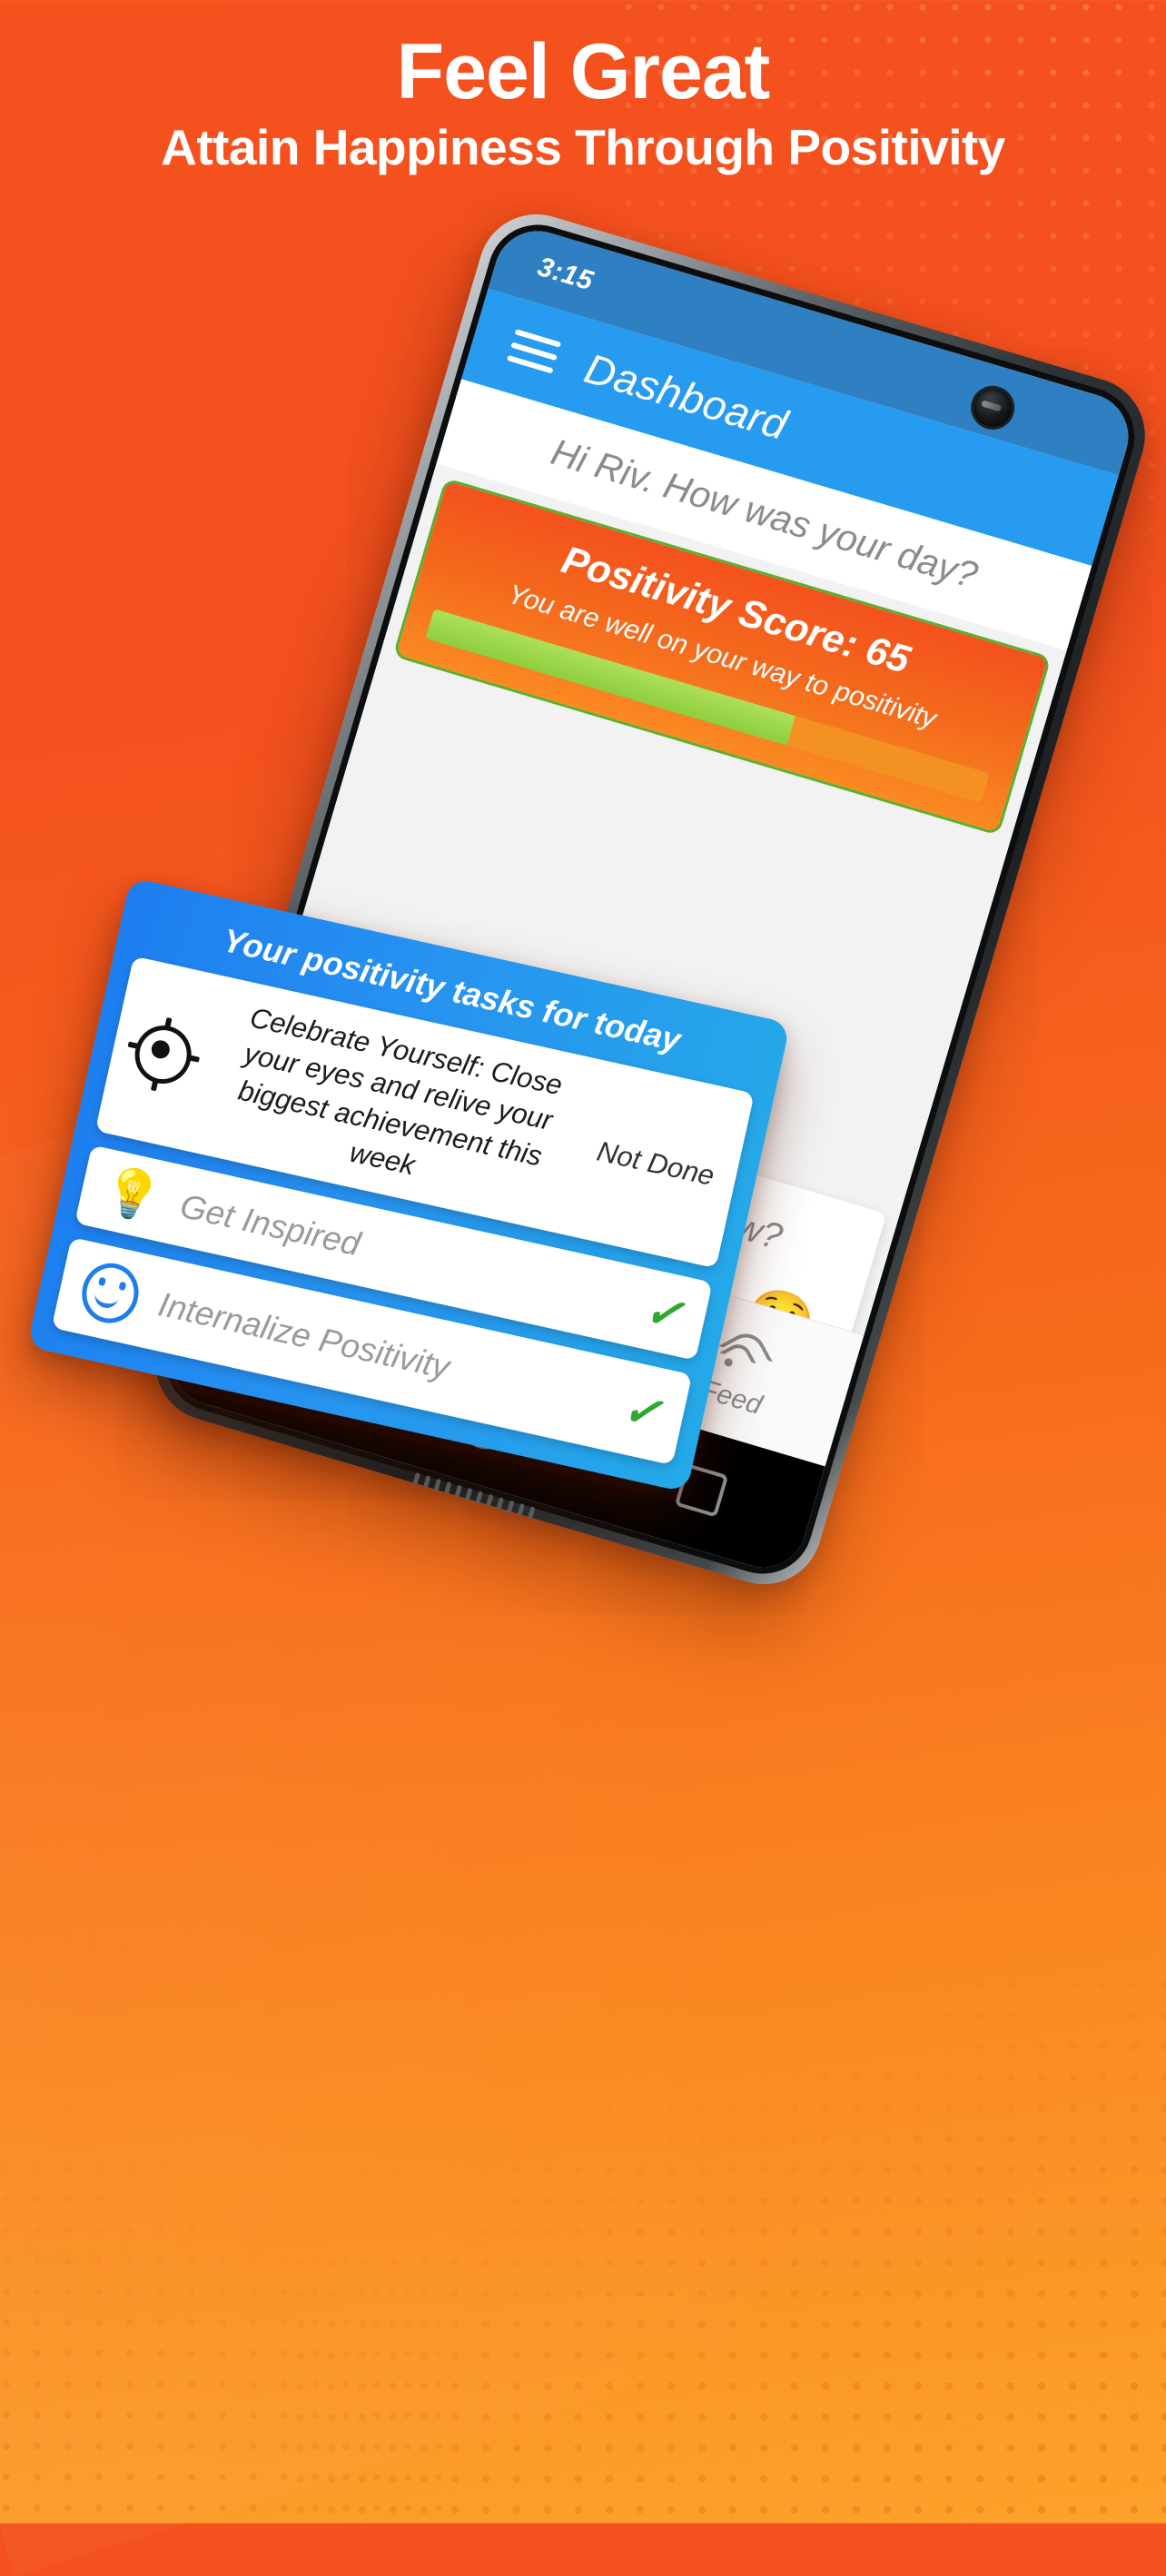  What do you see at coordinates (993, 408) in the screenshot?
I see `front-camera-icon` at bounding box center [993, 408].